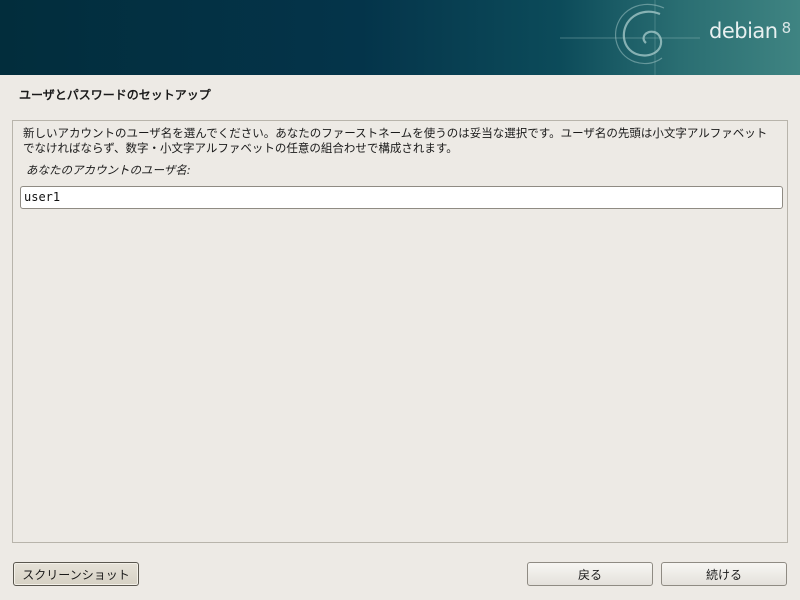  Describe the element at coordinates (786, 28) in the screenshot. I see `brand-version: 8` at that location.